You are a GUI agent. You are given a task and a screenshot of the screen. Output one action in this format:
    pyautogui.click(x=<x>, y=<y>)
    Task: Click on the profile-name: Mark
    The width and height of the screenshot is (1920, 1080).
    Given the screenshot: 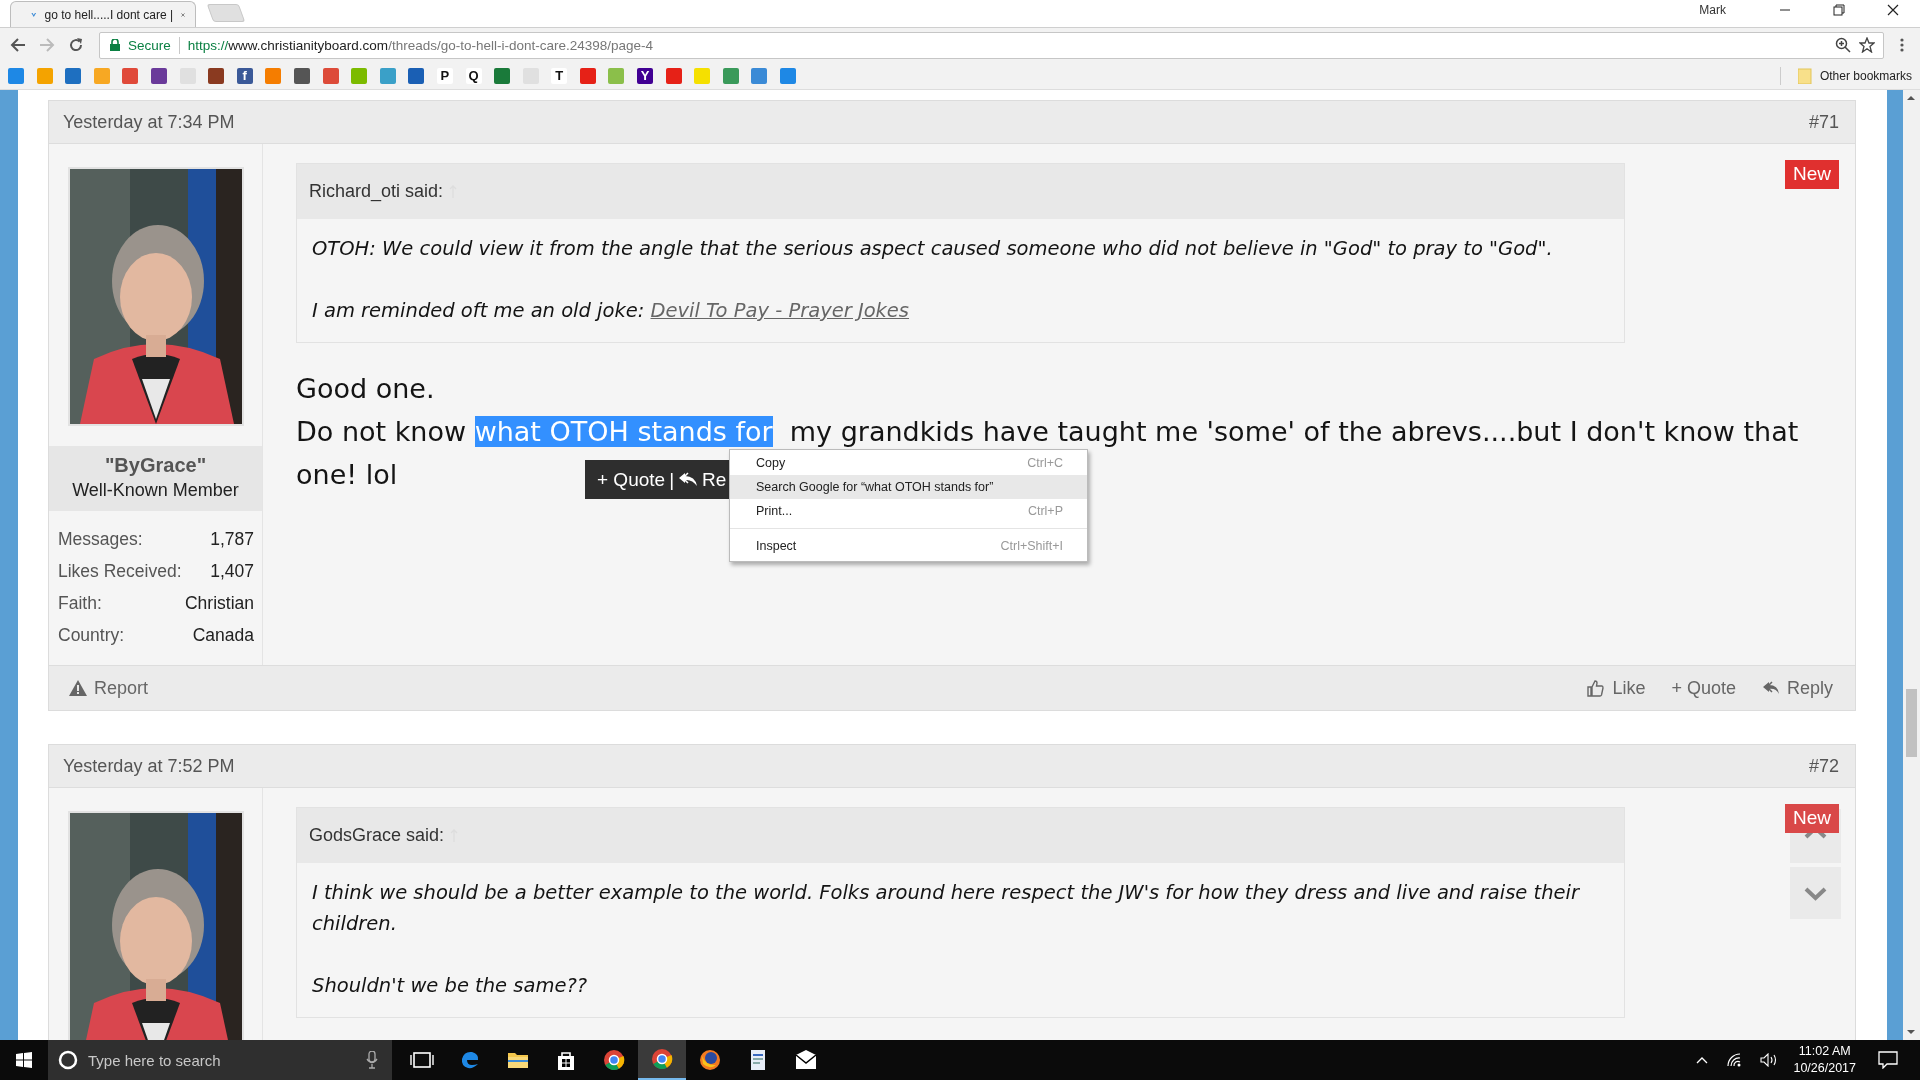 What is the action you would take?
    pyautogui.click(x=1712, y=10)
    